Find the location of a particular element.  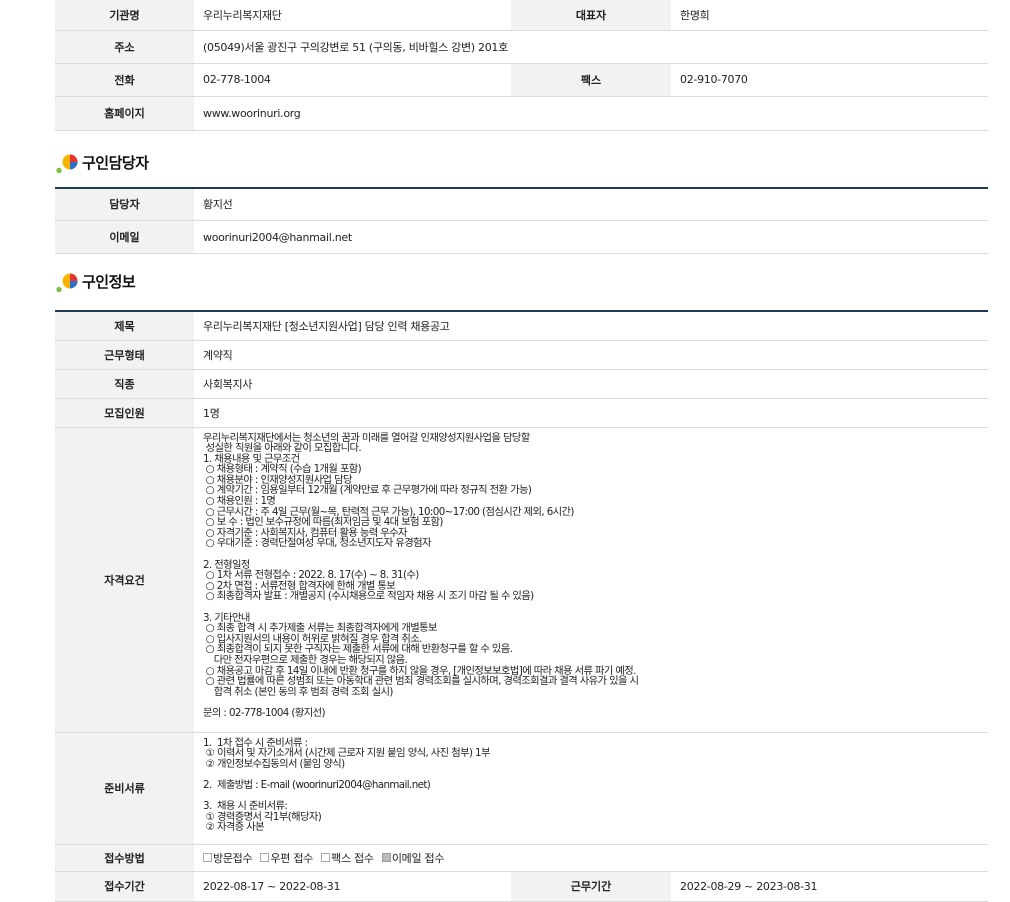

worktype-label: 근무형태 is located at coordinates (124, 355).